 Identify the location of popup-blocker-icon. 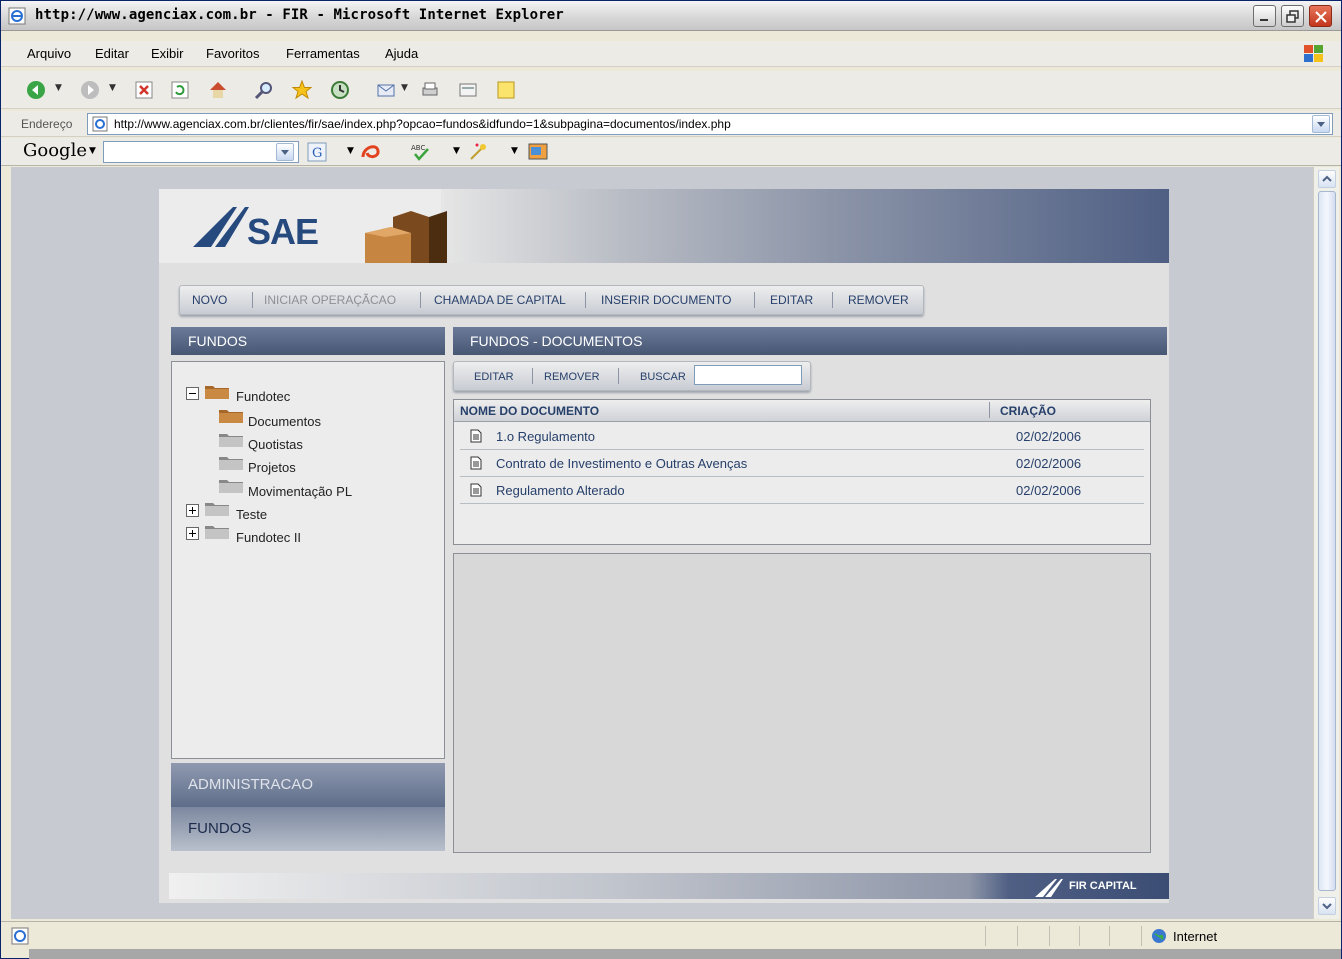
(371, 152).